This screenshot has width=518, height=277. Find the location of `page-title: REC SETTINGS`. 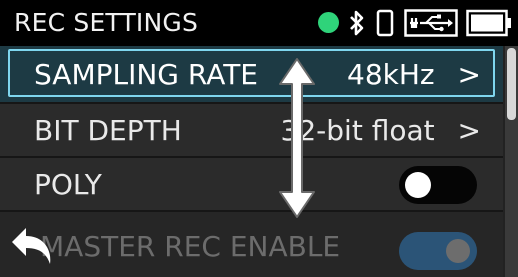

page-title: REC SETTINGS is located at coordinates (106, 22).